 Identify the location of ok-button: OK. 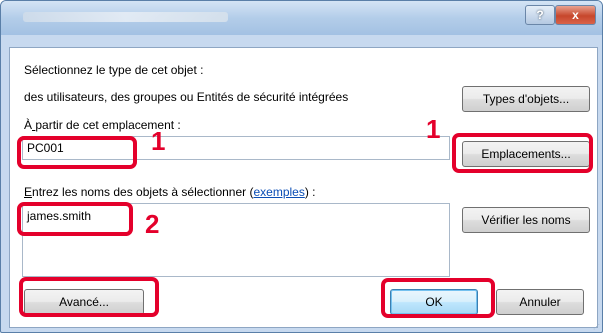
(434, 302).